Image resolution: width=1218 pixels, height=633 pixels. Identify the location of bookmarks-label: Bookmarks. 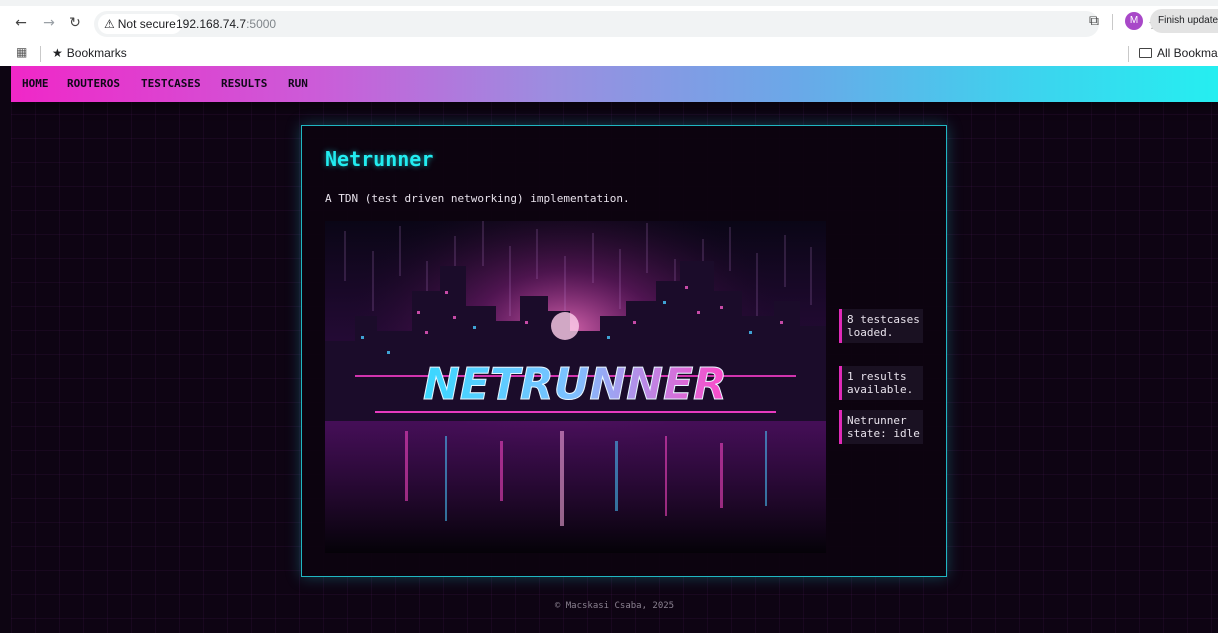
(96, 53).